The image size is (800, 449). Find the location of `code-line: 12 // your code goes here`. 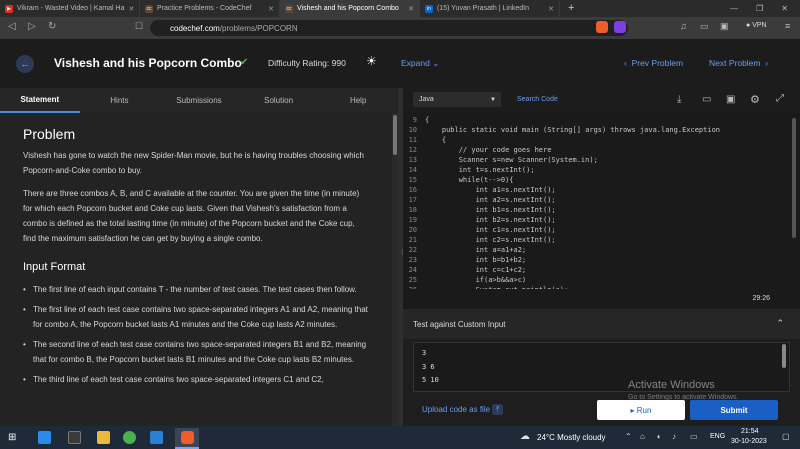

code-line: 12 // your code goes here is located at coordinates (601, 150).